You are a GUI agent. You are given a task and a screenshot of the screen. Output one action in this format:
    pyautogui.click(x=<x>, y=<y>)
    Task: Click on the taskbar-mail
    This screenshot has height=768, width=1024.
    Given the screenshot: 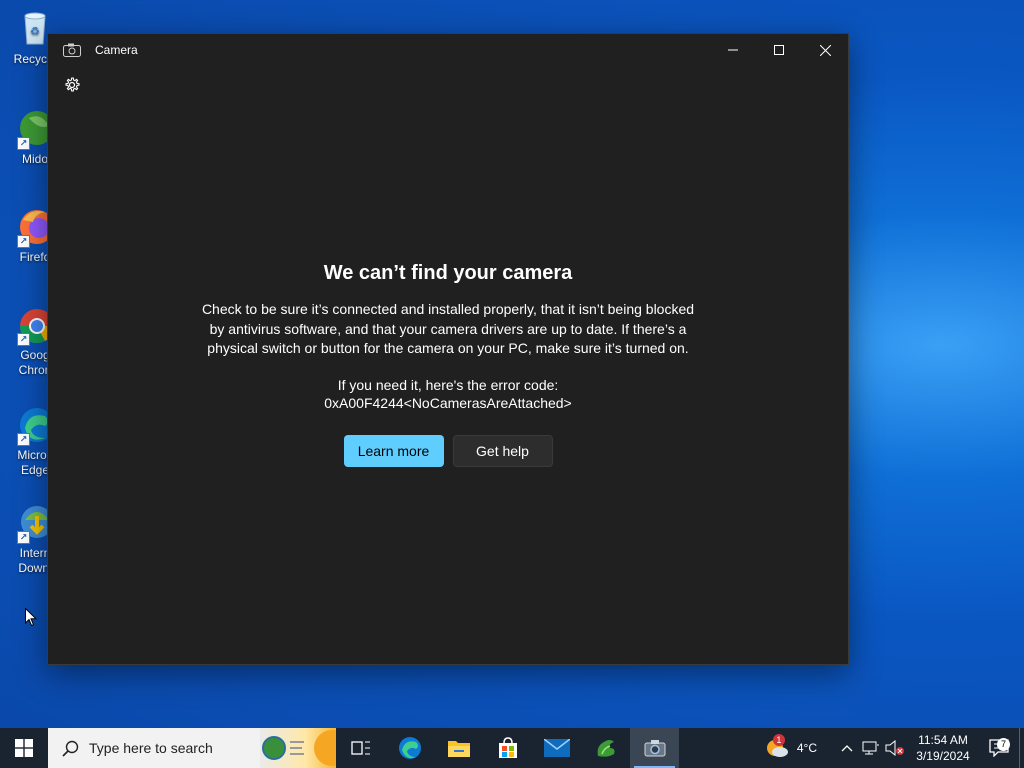 What is the action you would take?
    pyautogui.click(x=556, y=748)
    